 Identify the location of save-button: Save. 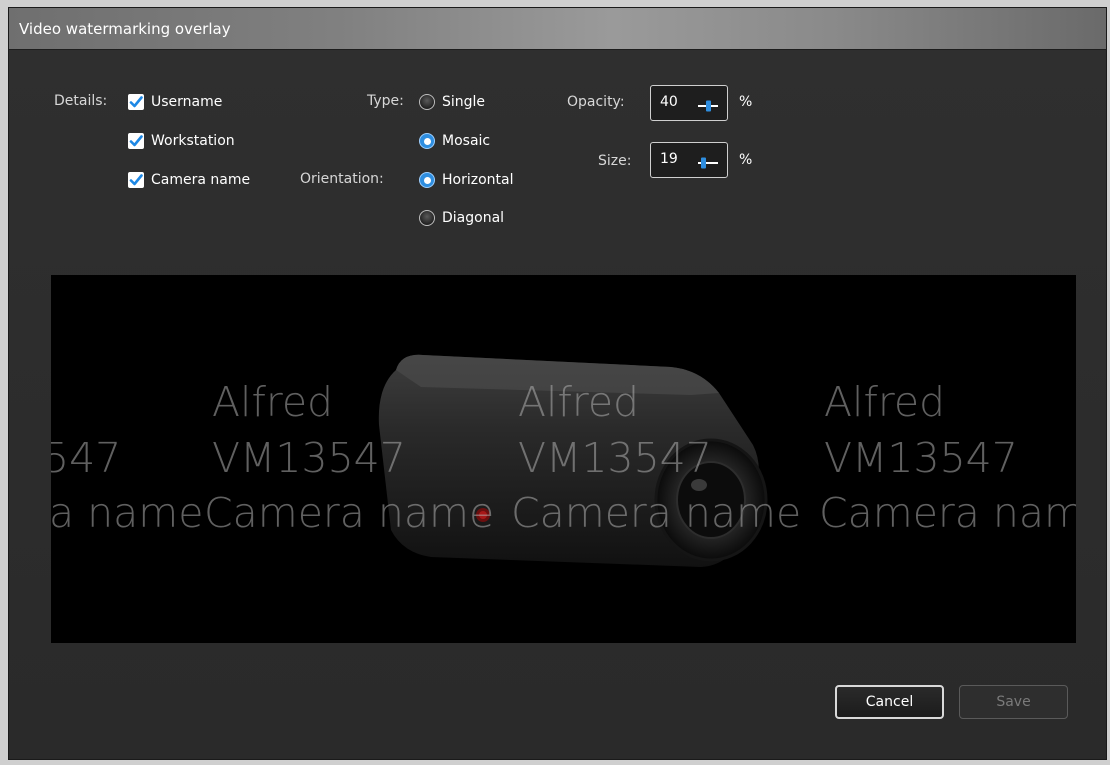
(1013, 702).